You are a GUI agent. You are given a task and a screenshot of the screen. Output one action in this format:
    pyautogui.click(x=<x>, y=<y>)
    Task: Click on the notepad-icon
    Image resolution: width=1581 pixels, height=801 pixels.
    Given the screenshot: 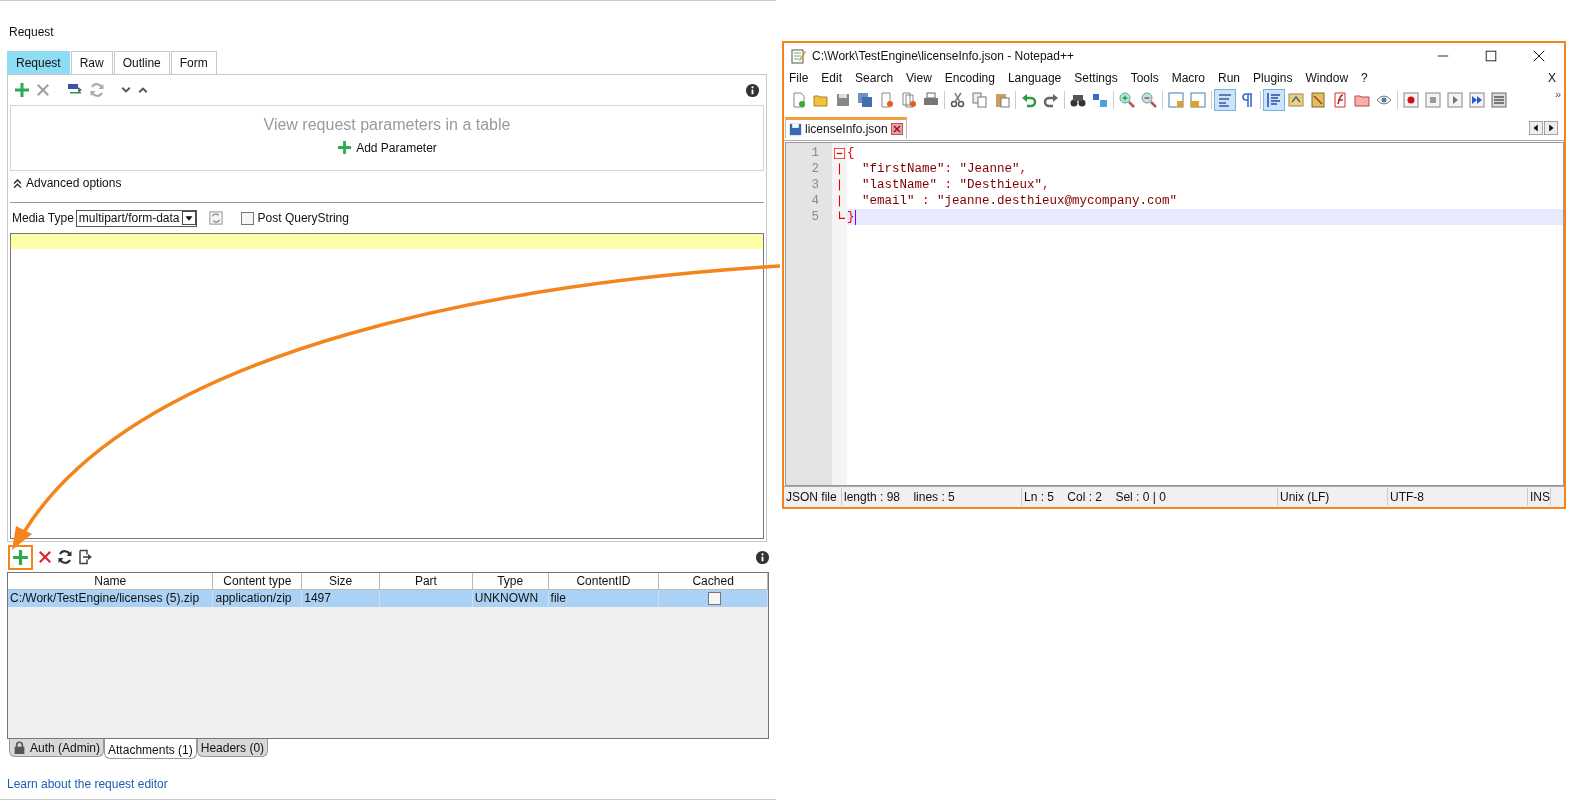 What is the action you would take?
    pyautogui.click(x=798, y=55)
    